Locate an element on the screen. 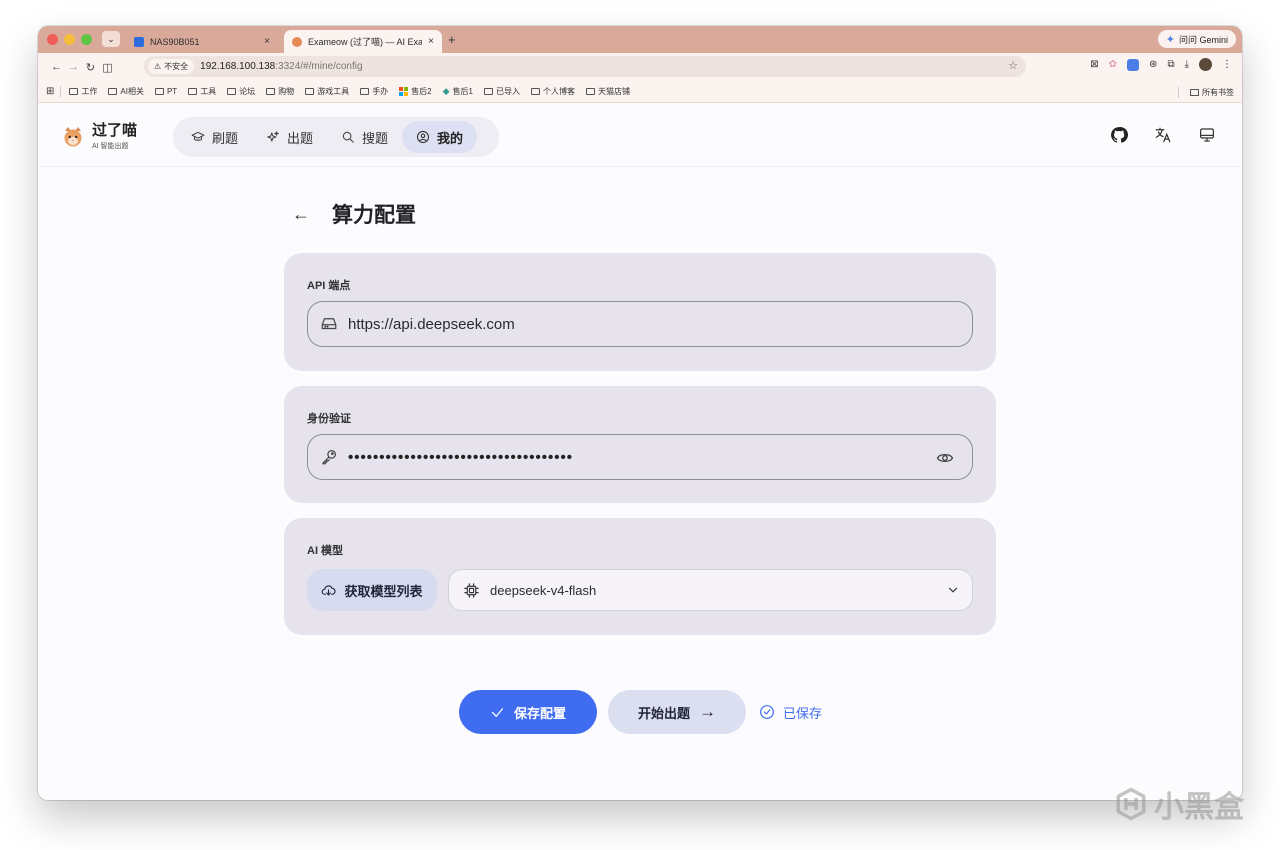 This screenshot has width=1280, height=850. close-window-button is located at coordinates (52, 39).